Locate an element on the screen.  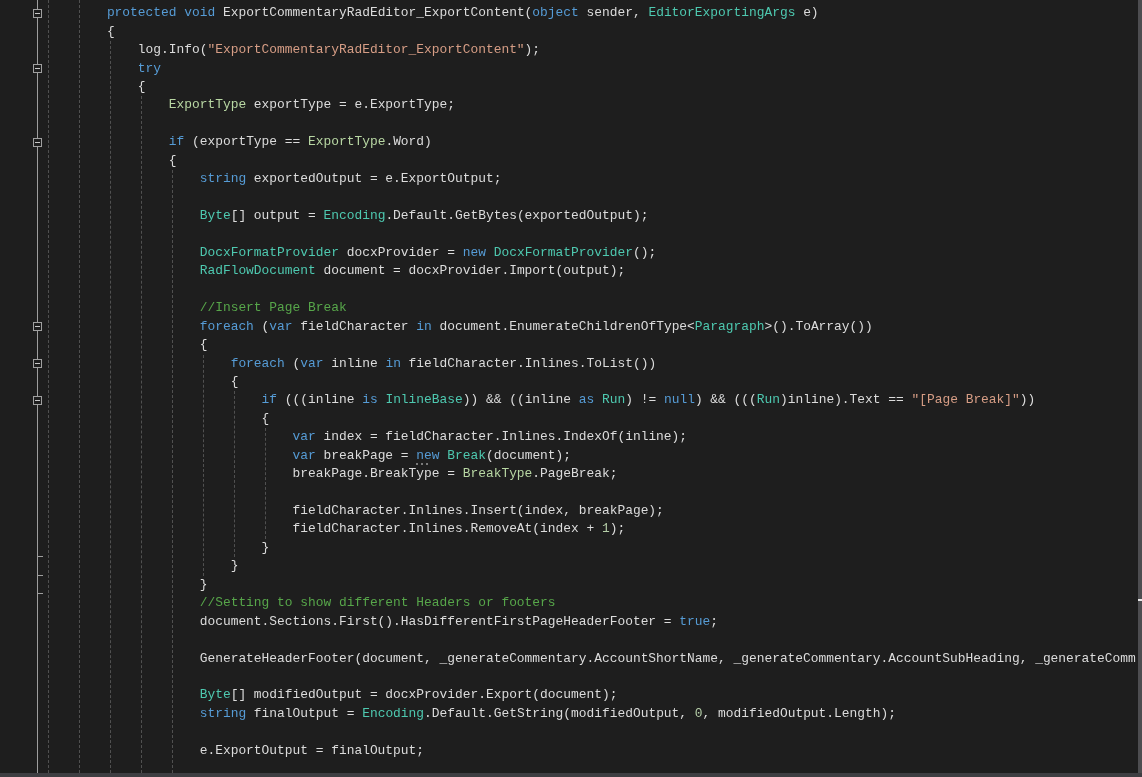
code-line: string finalOutput = Encoding.Default.GetString(modifiedOutput, 0, modifiedOutput.Length); is located at coordinates (547, 713).